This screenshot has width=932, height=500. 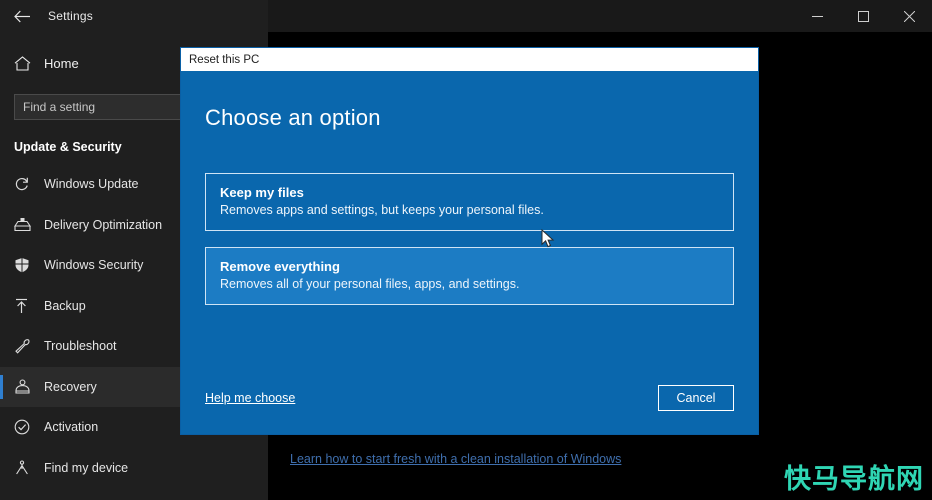 What do you see at coordinates (469, 398) in the screenshot?
I see `dialog-footer: Help me choose Cancel` at bounding box center [469, 398].